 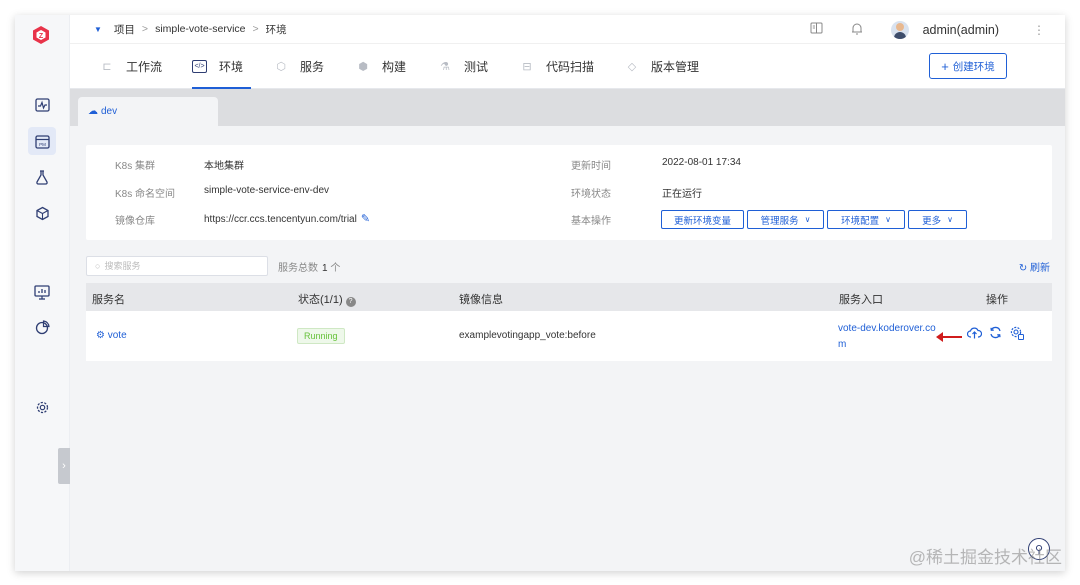 What do you see at coordinates (527, 335) in the screenshot?
I see `image-info: examplevotingapp_vote:before` at bounding box center [527, 335].